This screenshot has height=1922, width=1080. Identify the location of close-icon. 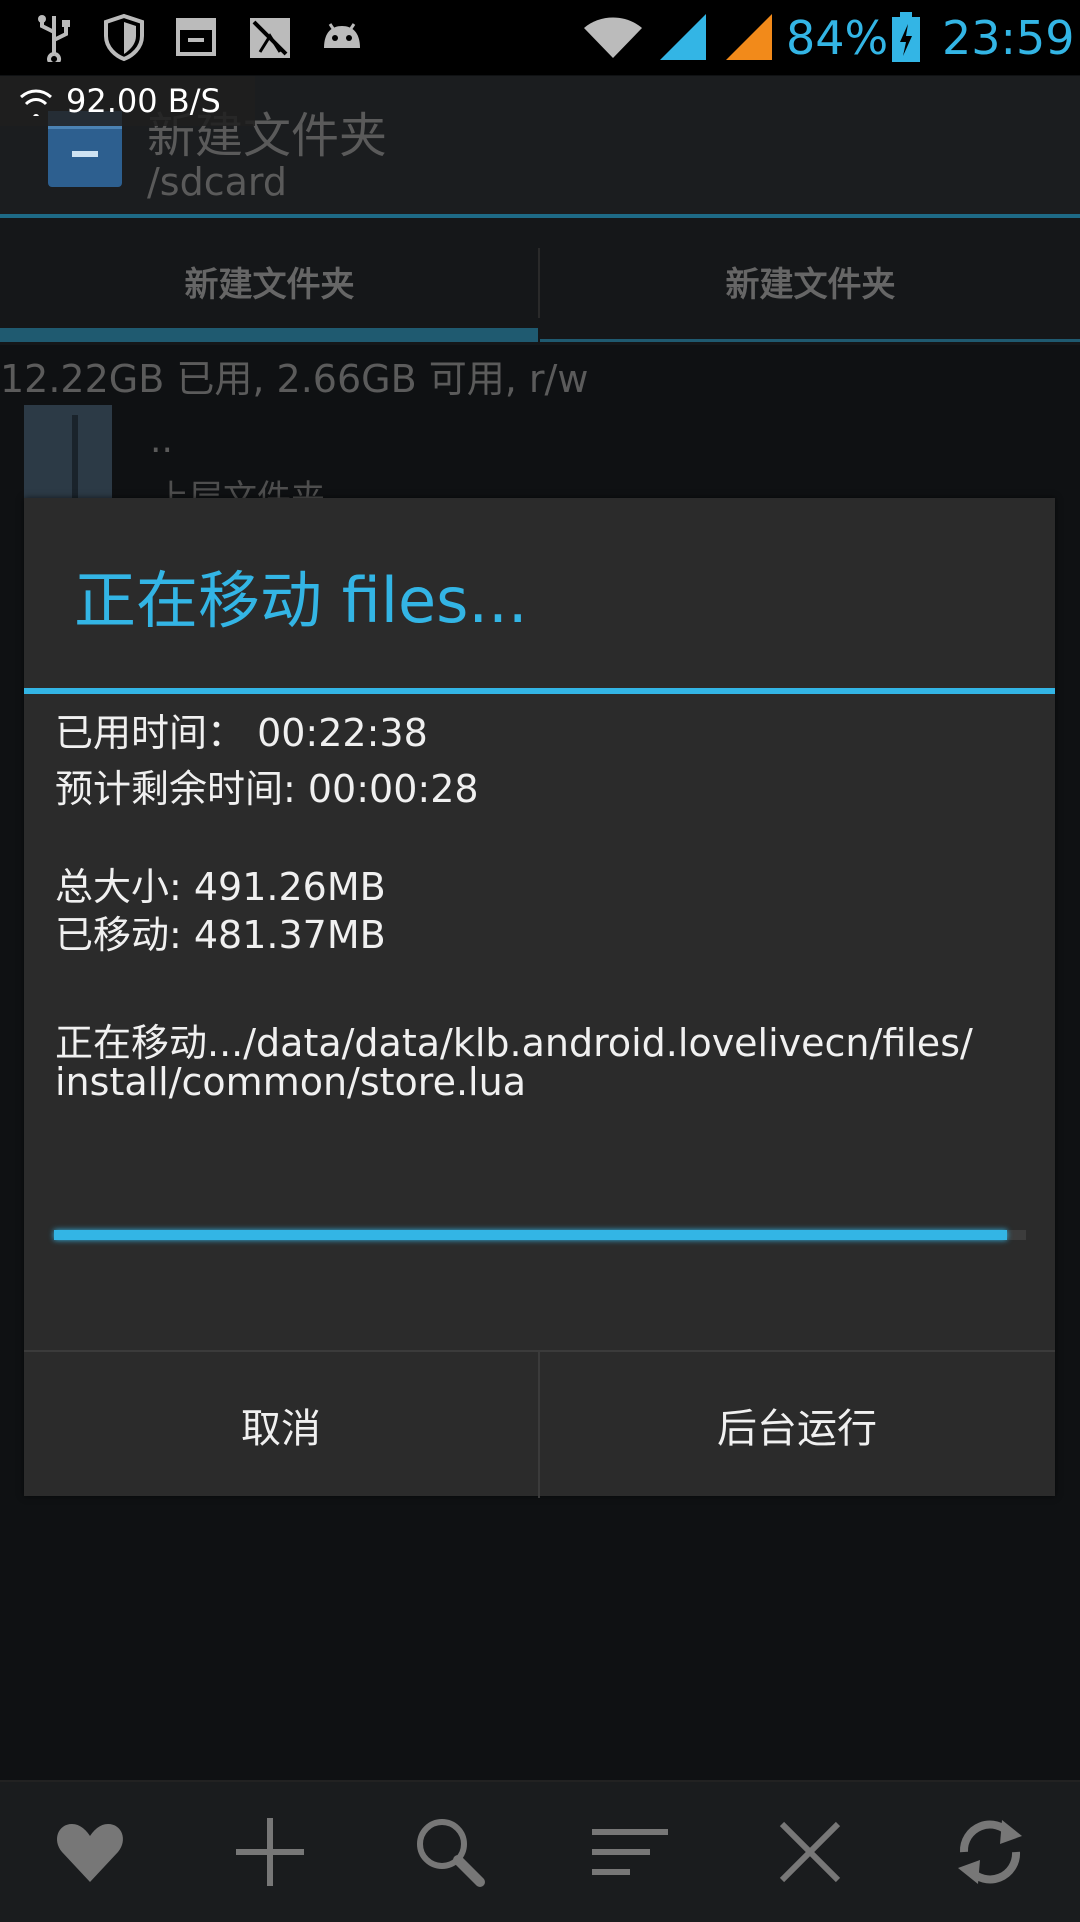
(810, 1852).